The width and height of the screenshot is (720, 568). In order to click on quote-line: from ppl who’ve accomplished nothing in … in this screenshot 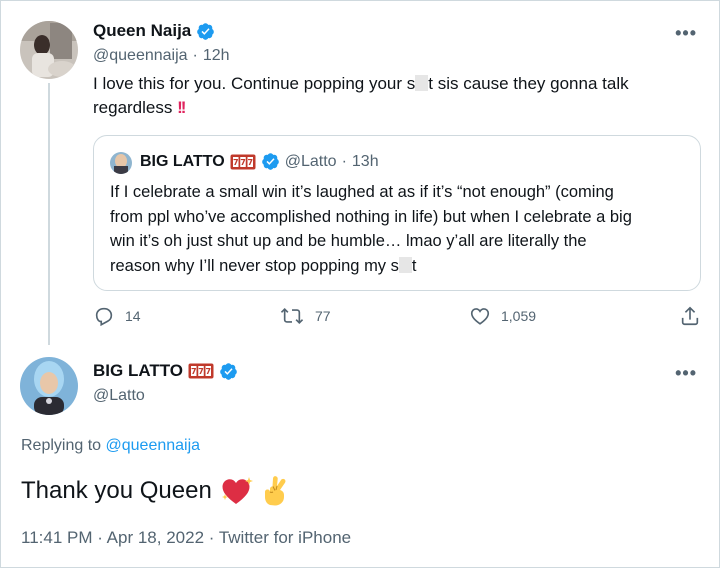, I will do `click(371, 216)`.